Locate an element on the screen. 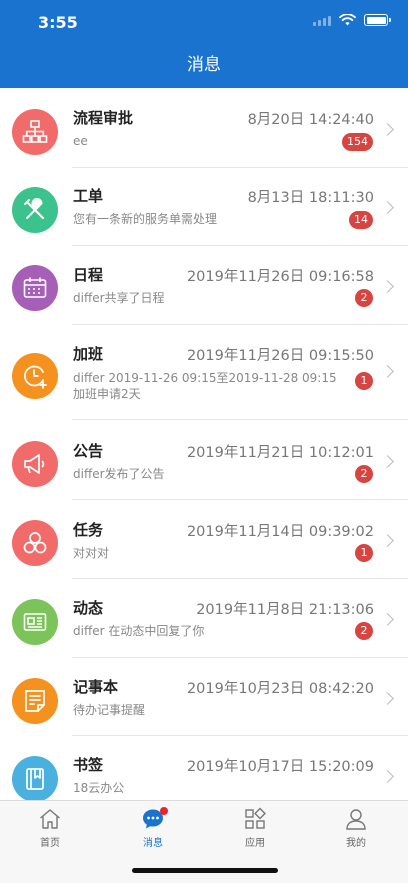 The image size is (408, 883). flowchart-icon is located at coordinates (35, 132).